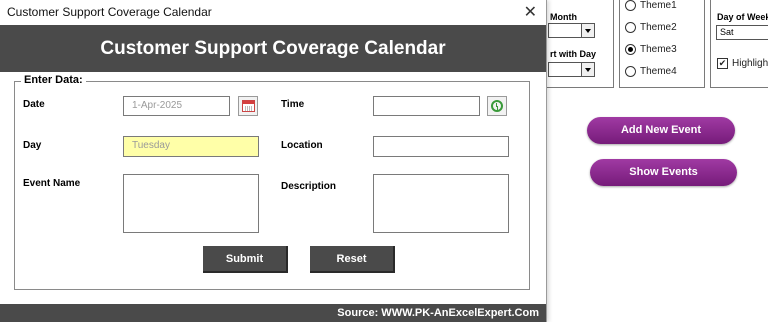 Image resolution: width=768 pixels, height=322 pixels. Describe the element at coordinates (273, 48) in the screenshot. I see `form-header: Customer Support Coverage Calendar` at that location.